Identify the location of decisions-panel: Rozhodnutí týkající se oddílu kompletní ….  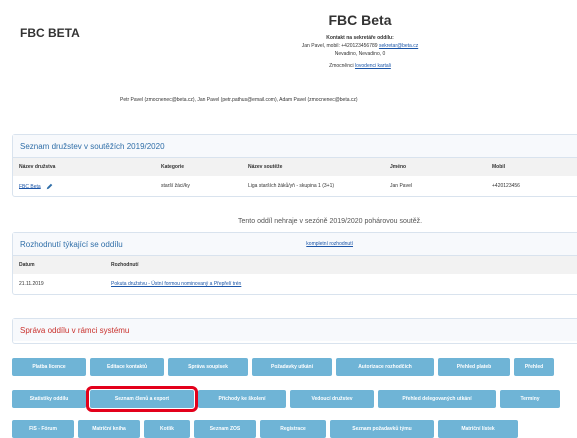
(294, 263).